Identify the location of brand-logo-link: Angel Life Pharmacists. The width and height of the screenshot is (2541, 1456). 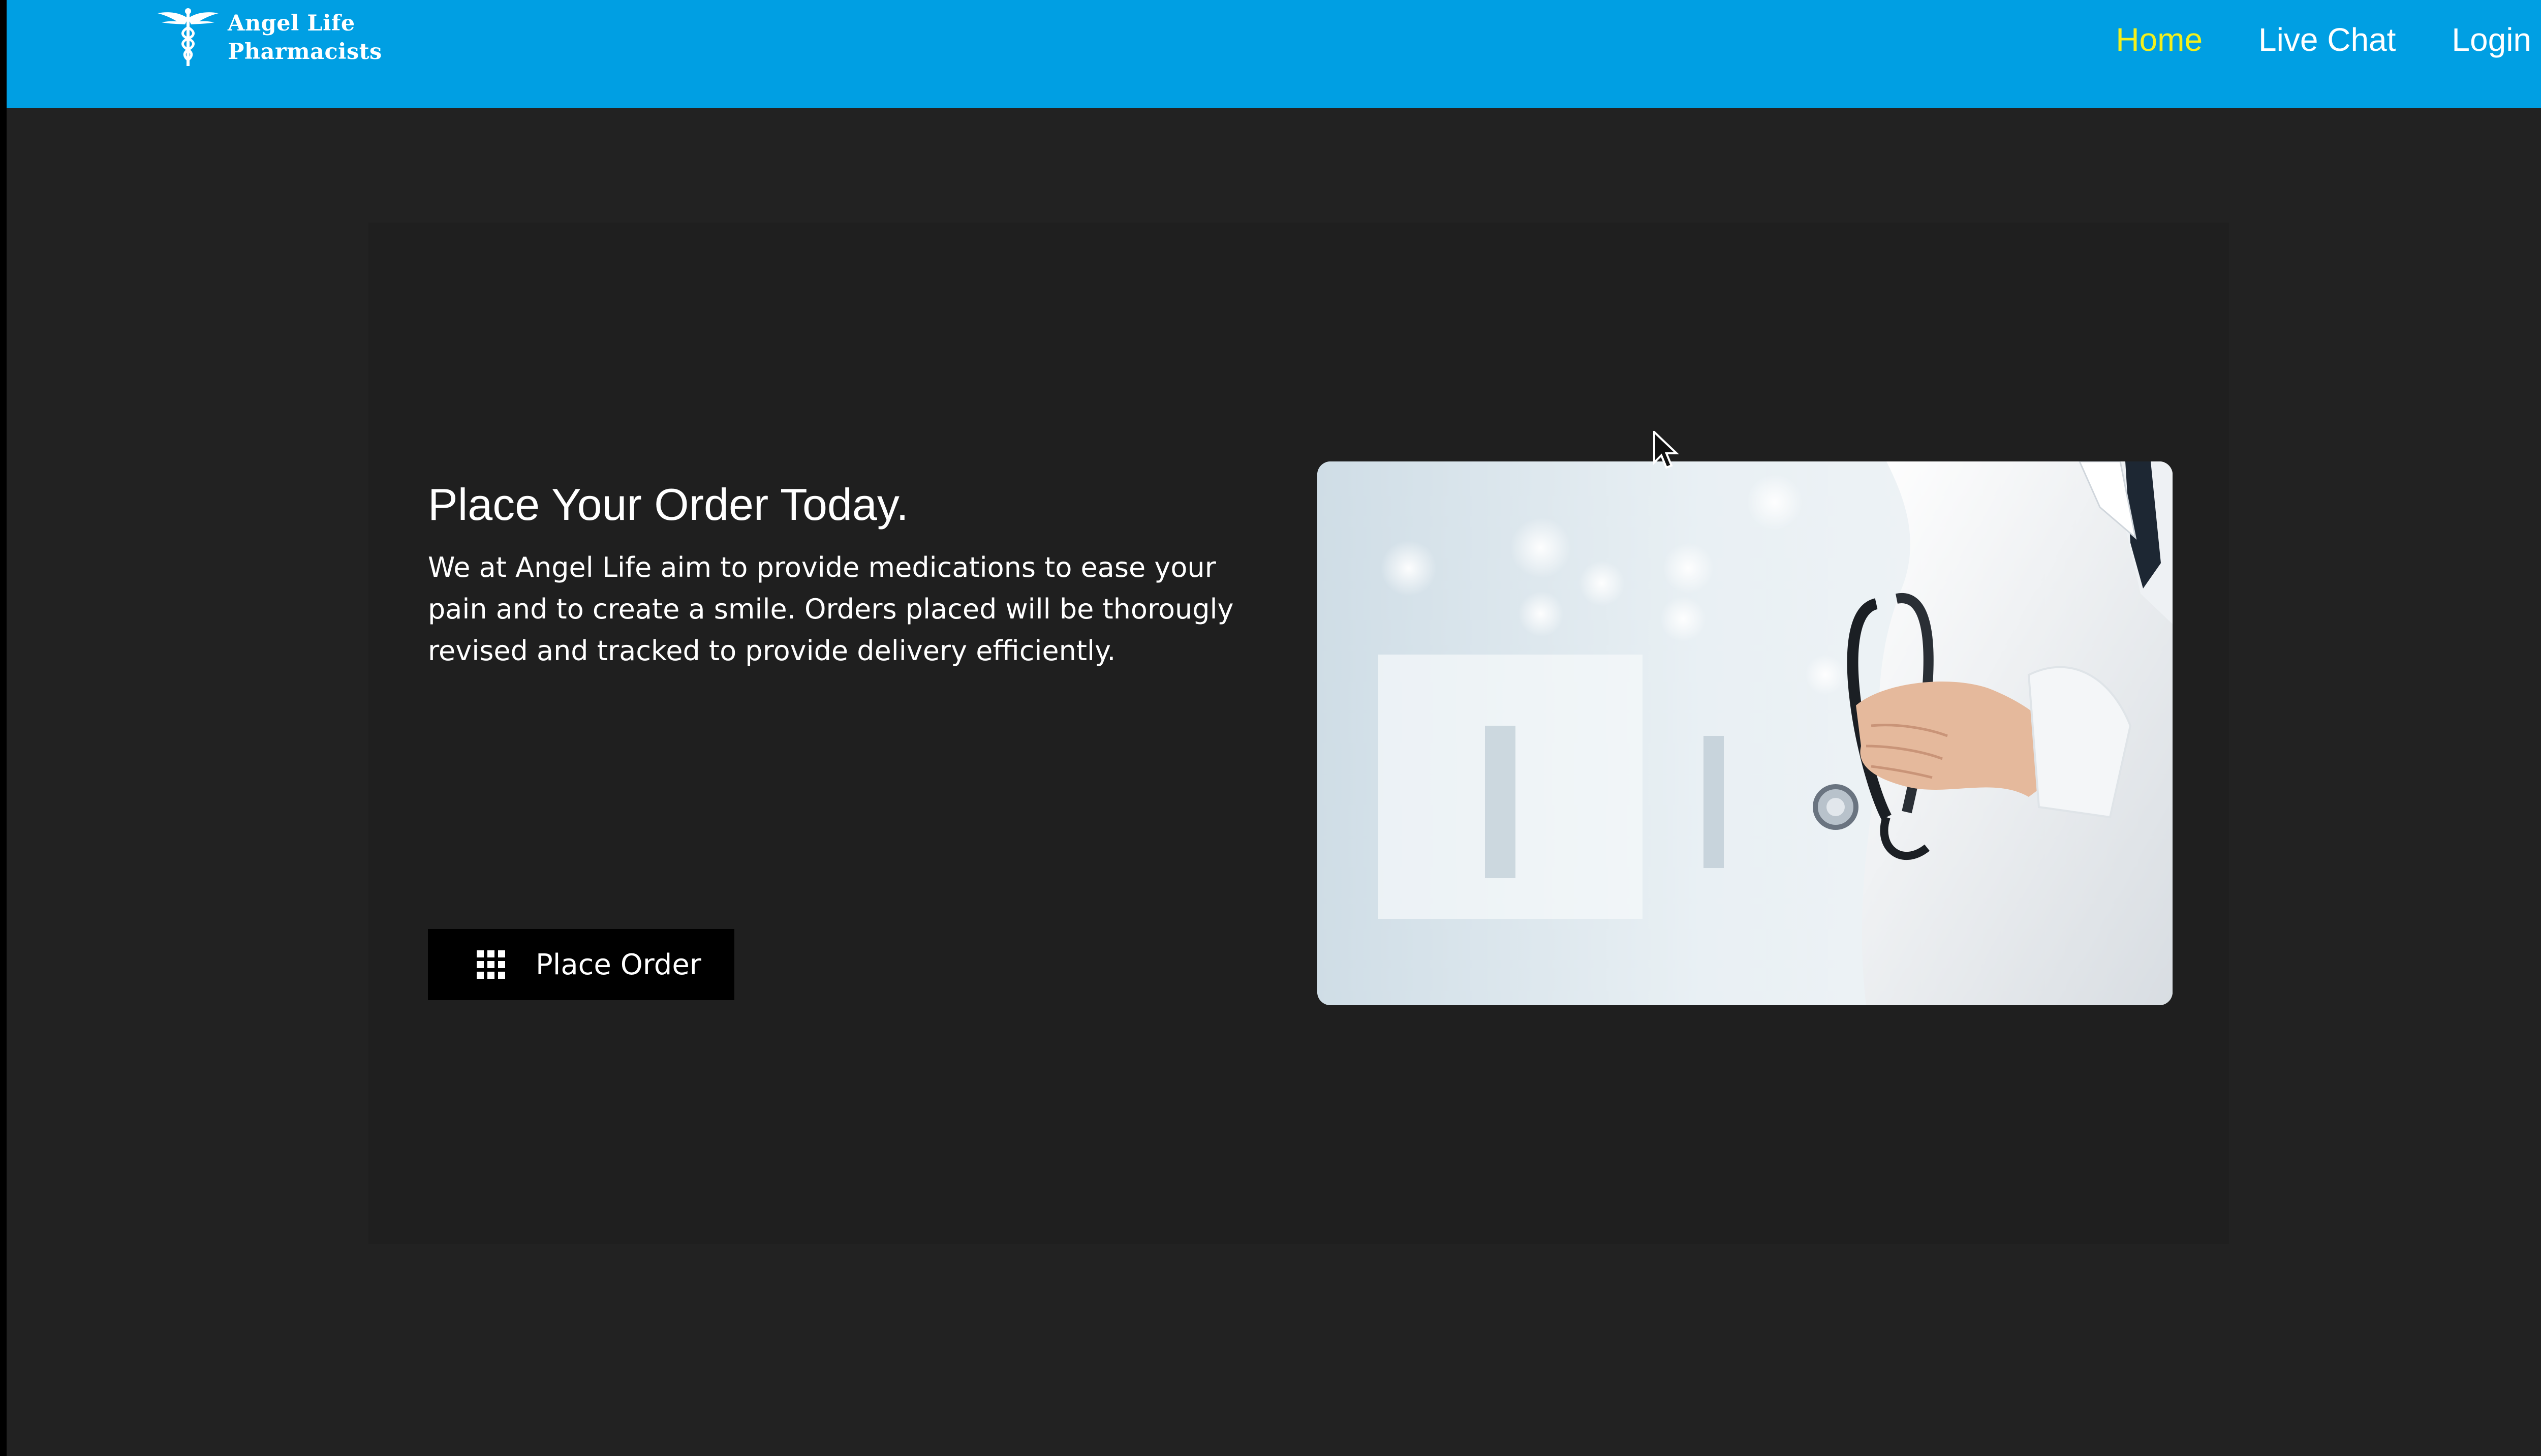
(269, 37).